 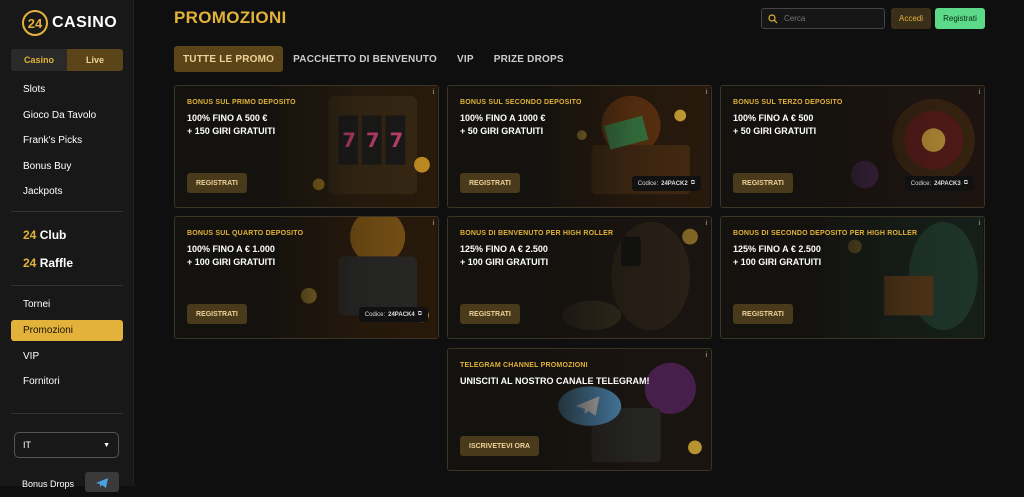 What do you see at coordinates (95, 60) in the screenshot?
I see `toggle-live: Live` at bounding box center [95, 60].